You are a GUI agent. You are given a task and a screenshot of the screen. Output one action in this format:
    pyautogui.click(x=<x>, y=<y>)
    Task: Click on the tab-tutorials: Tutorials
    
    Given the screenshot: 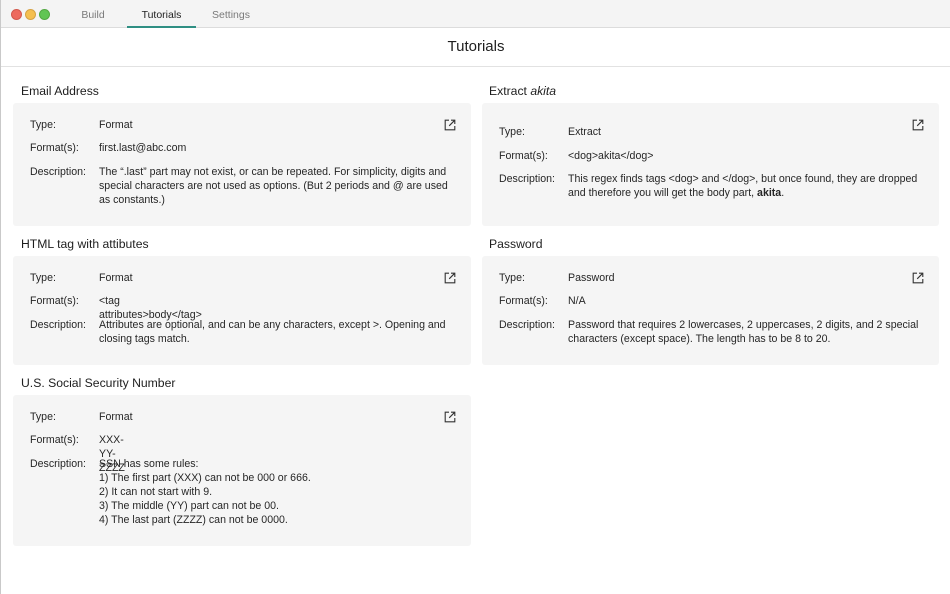 What is the action you would take?
    pyautogui.click(x=161, y=14)
    